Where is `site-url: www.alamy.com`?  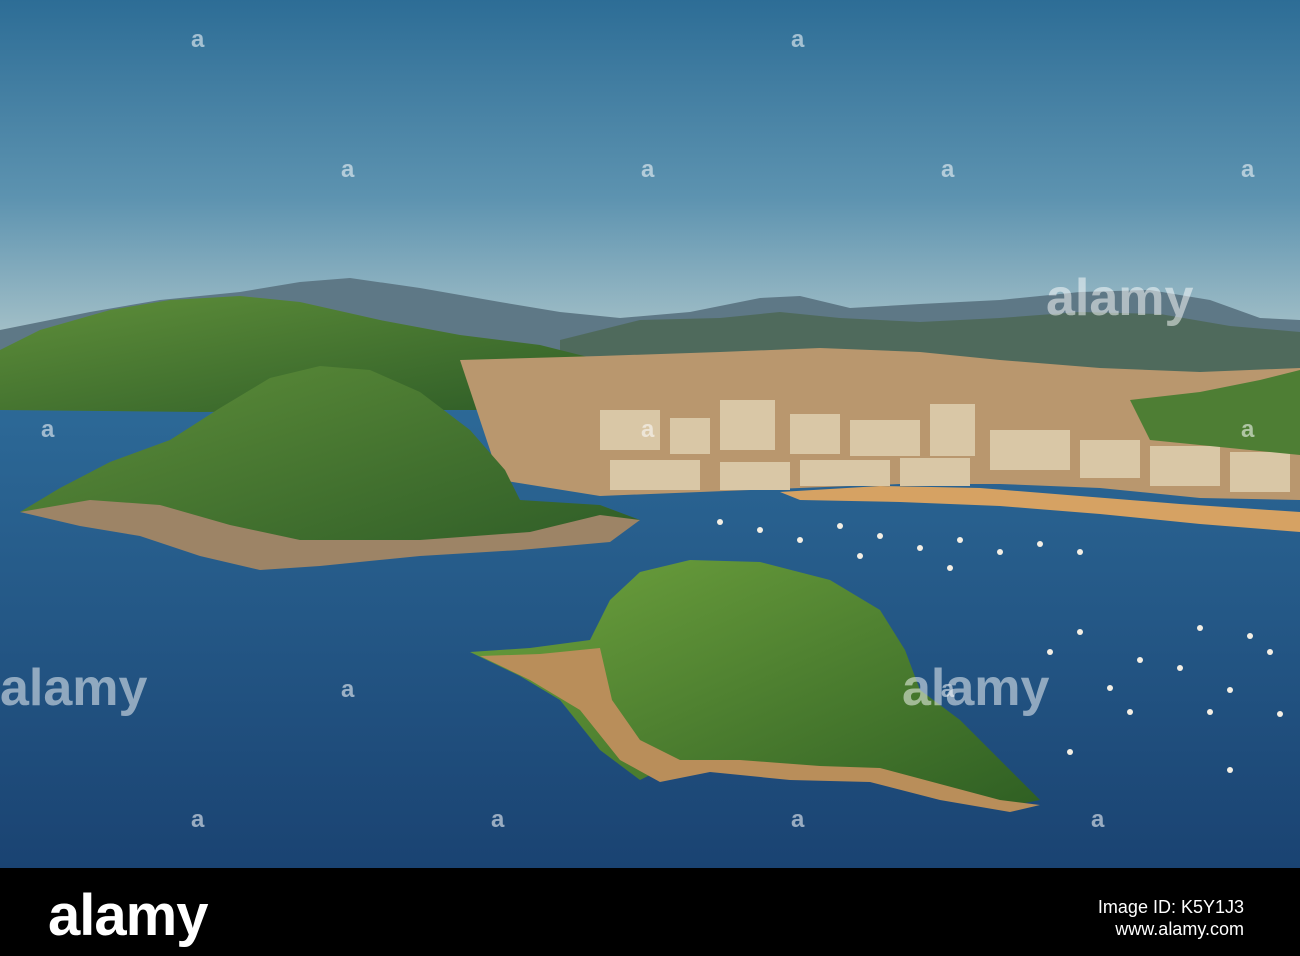
site-url: www.alamy.com is located at coordinates (1179, 929).